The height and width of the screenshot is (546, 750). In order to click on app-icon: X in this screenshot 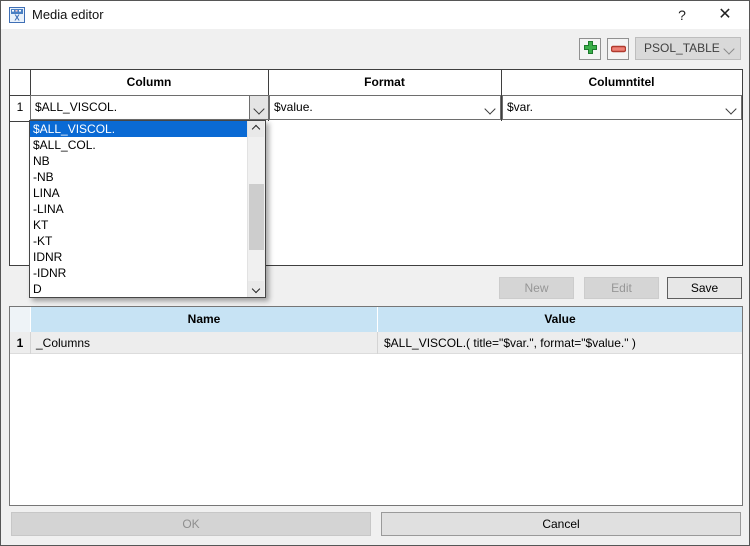, I will do `click(17, 15)`.